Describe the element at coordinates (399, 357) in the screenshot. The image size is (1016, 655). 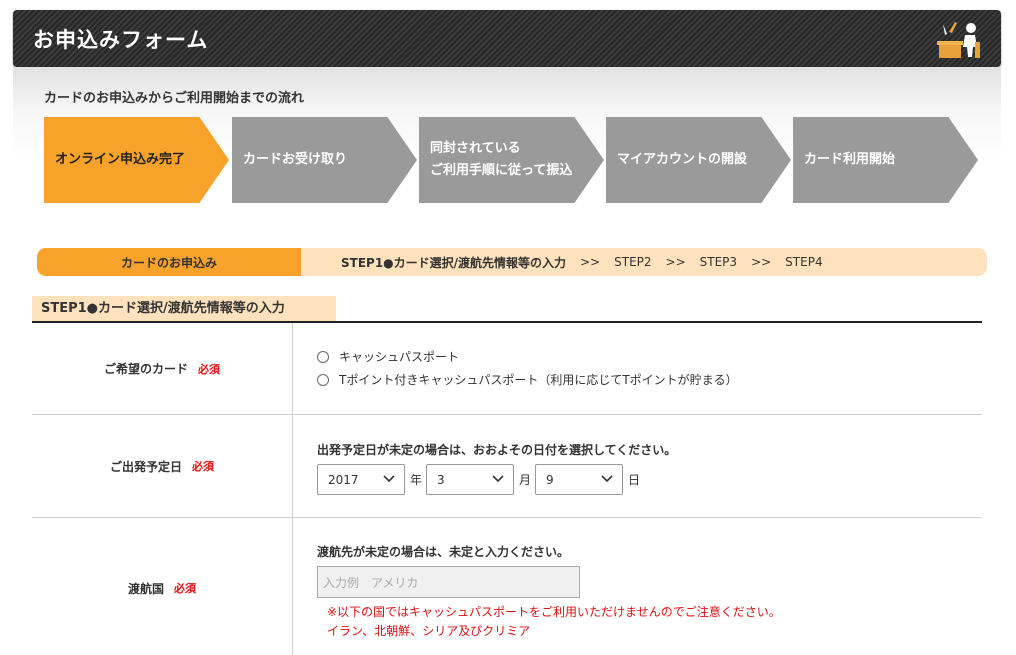
I see `card-option-label: キャッシュパスポート` at that location.